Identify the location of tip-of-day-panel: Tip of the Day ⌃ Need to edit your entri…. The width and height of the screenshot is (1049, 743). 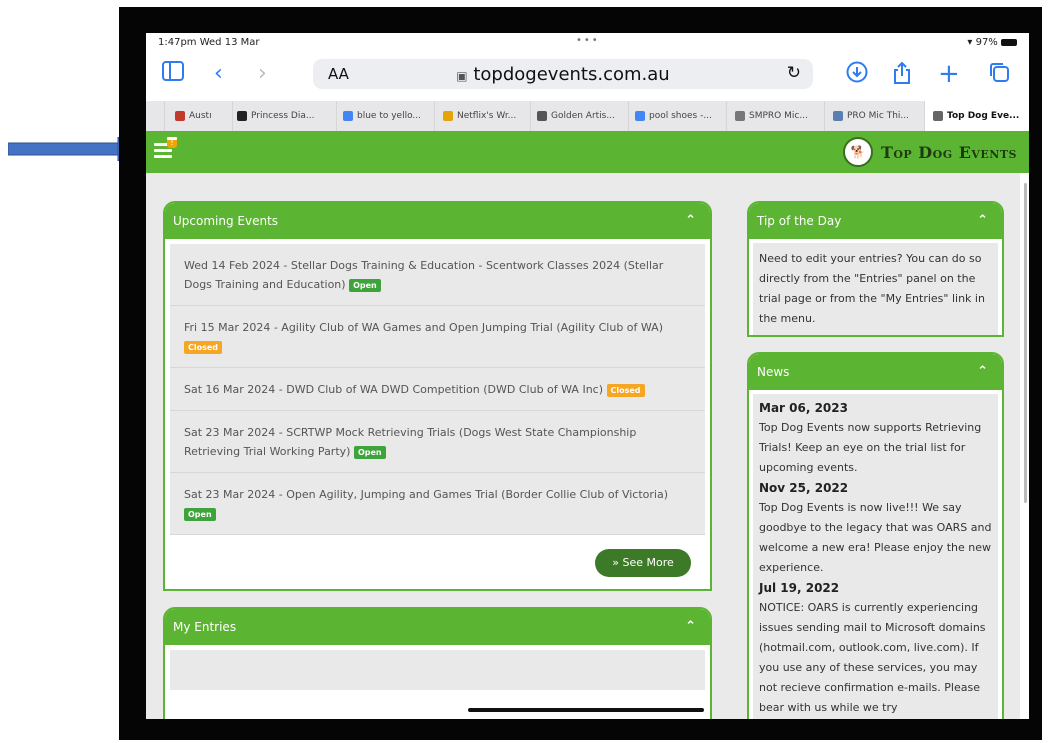
(875, 269).